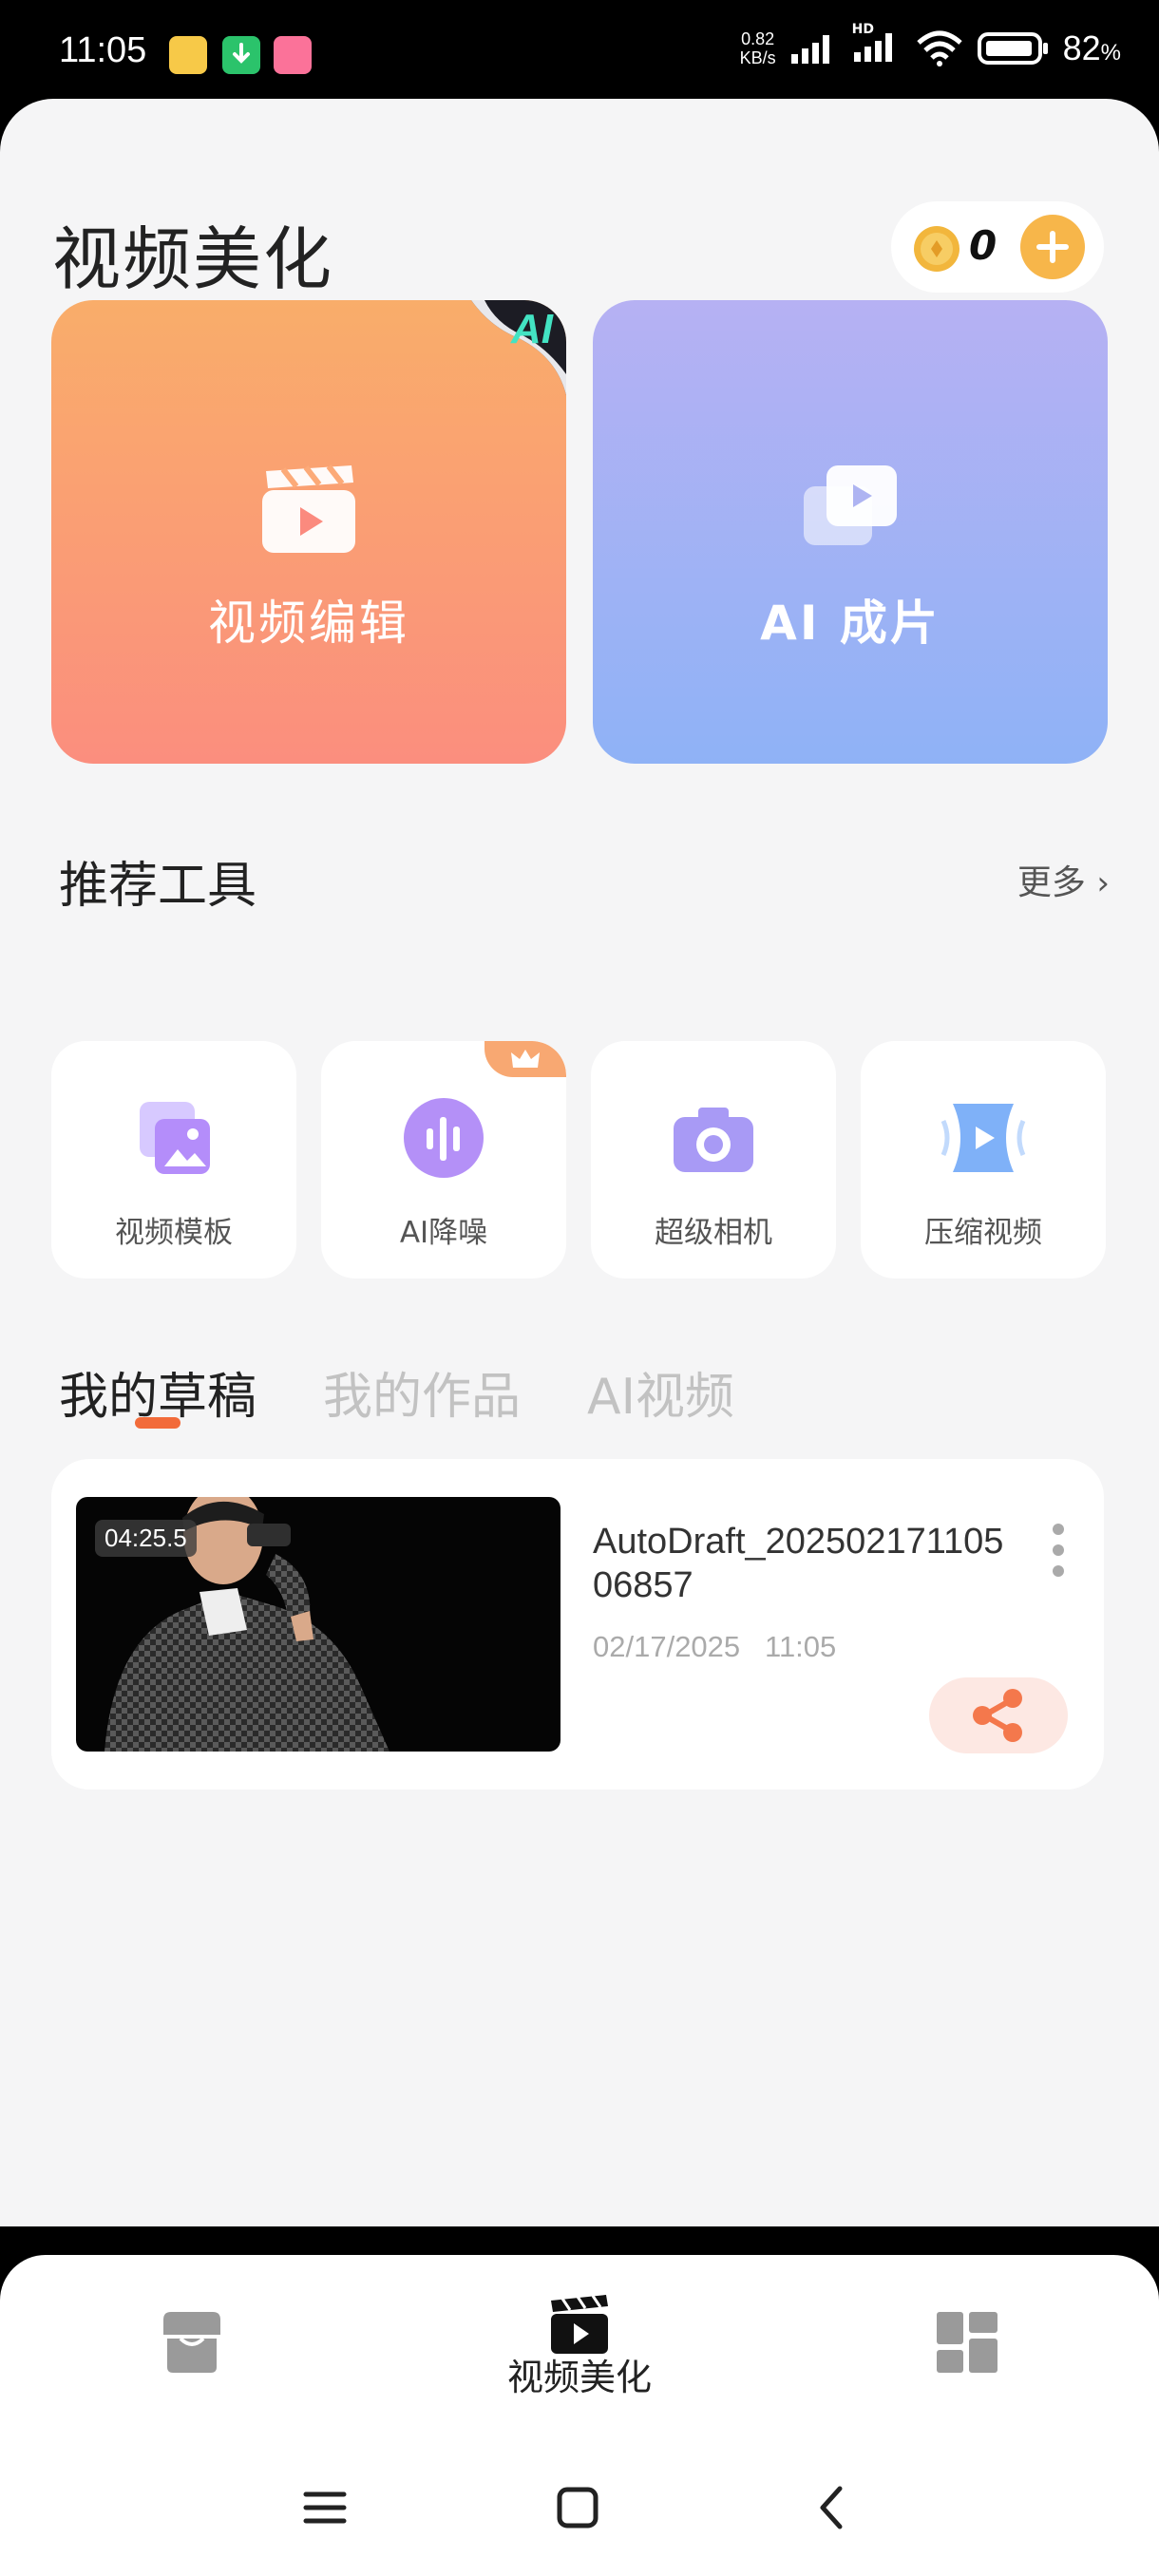 This screenshot has height=2576, width=1159. I want to click on back-icon, so click(832, 2507).